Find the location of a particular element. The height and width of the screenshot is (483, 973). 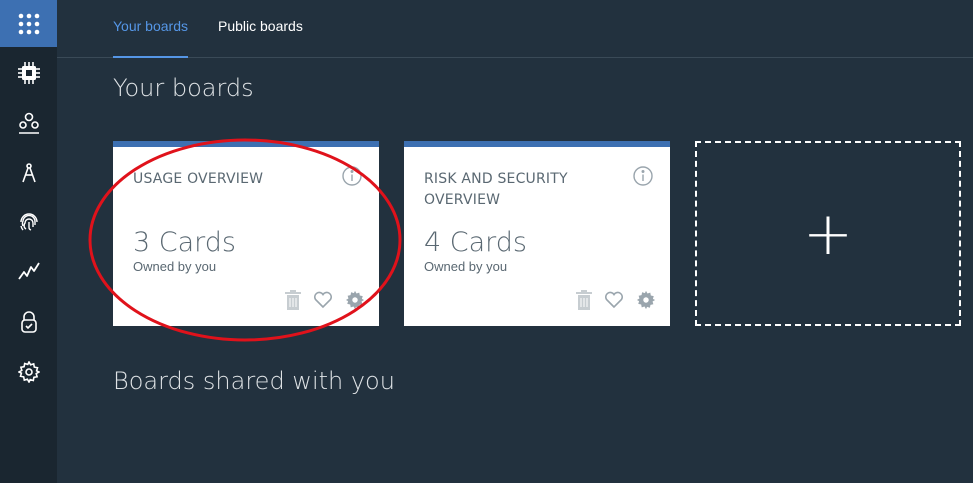

plus-icon: + is located at coordinates (828, 233).